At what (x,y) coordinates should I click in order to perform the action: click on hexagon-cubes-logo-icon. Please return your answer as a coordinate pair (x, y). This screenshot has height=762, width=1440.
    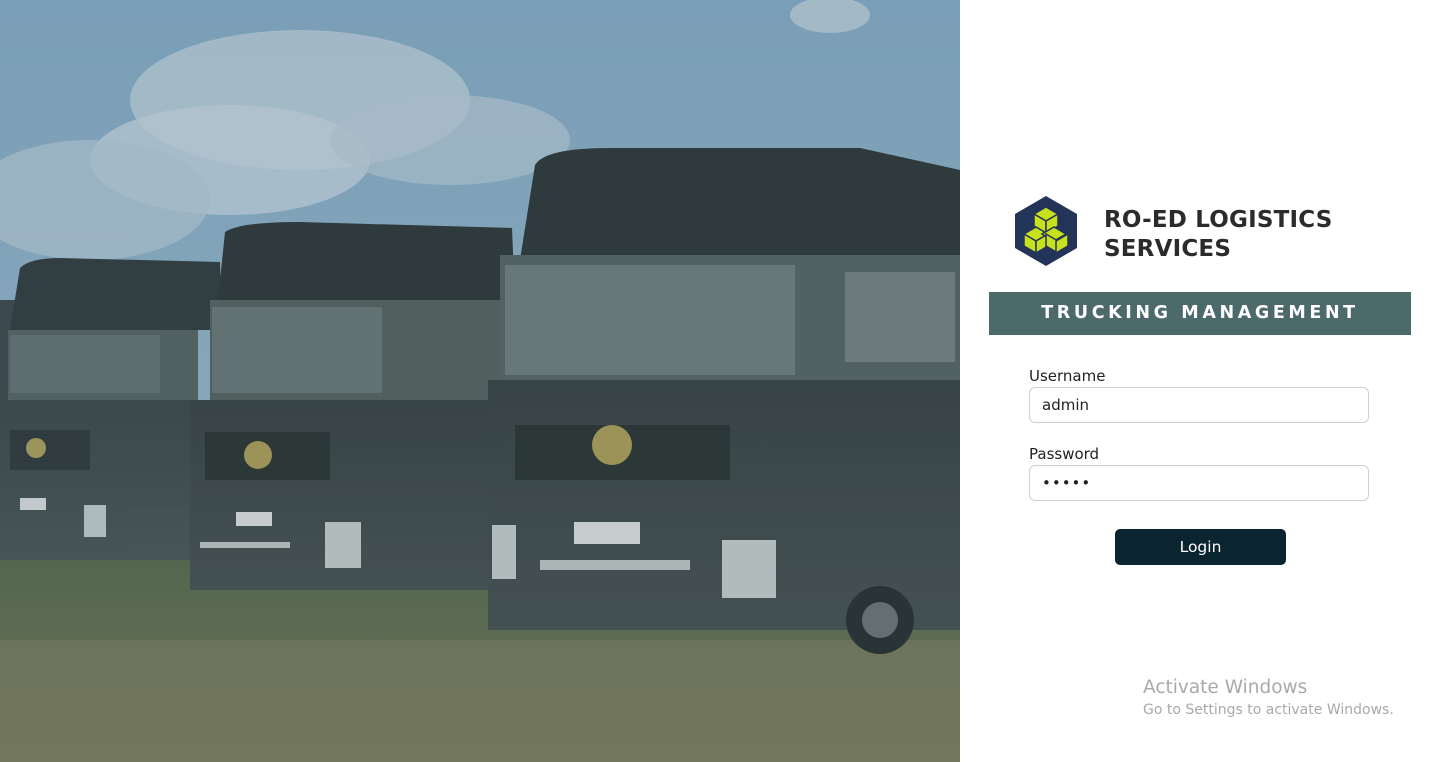
    Looking at the image, I should click on (1046, 231).